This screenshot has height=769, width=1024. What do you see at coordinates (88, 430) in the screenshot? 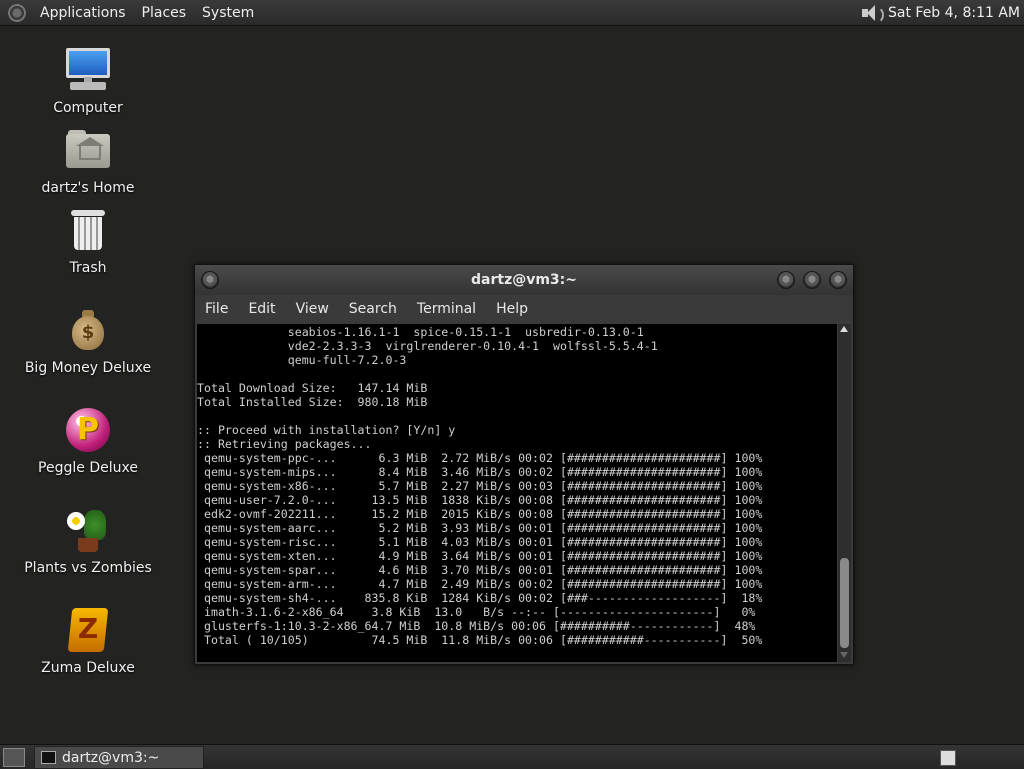
I see `peggle-icon: P` at bounding box center [88, 430].